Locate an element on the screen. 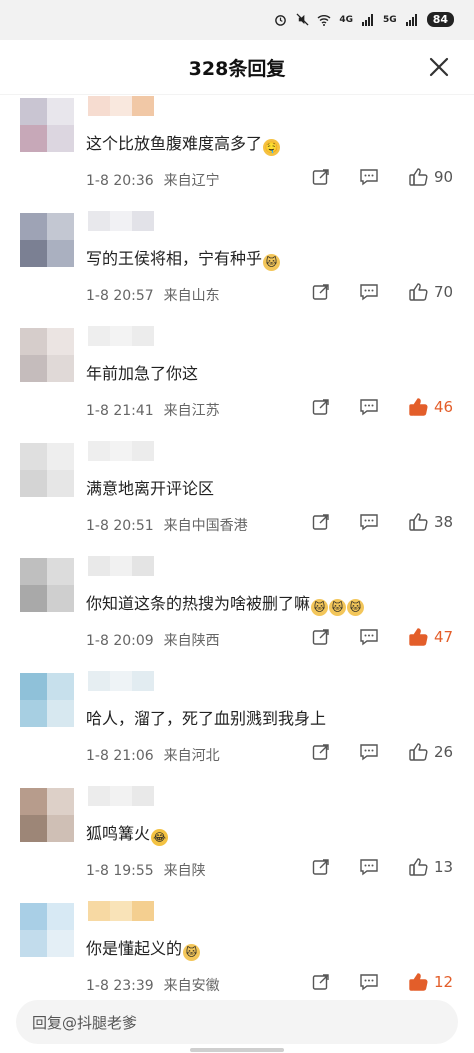 The width and height of the screenshot is (474, 1053). reply-input: 回复@抖腿老爹 is located at coordinates (237, 1022).